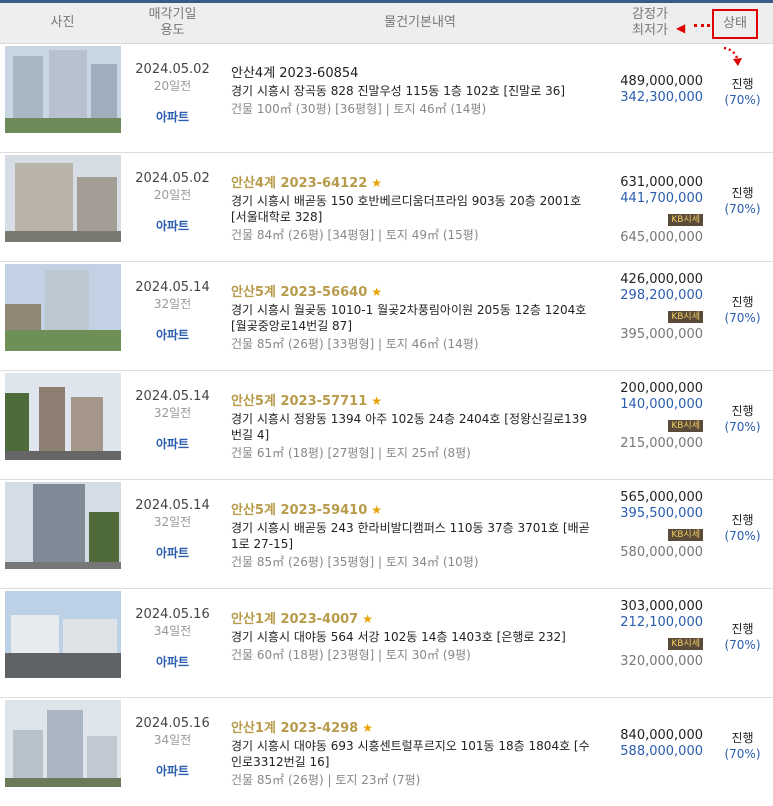  I want to click on appraisal-price: 426,000,000, so click(661, 279).